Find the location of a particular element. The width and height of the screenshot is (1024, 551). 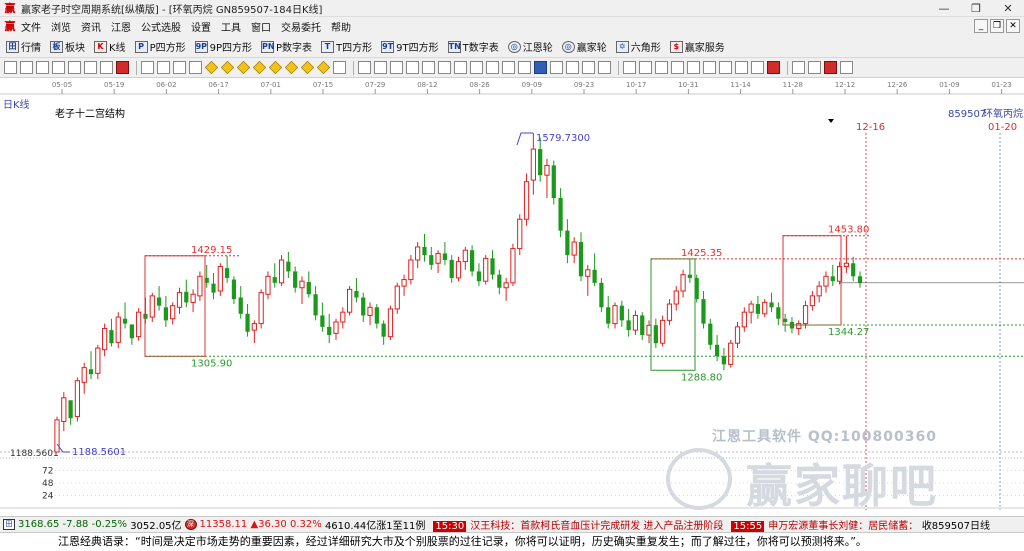

menu-app-icon: 赢 is located at coordinates (10, 26).